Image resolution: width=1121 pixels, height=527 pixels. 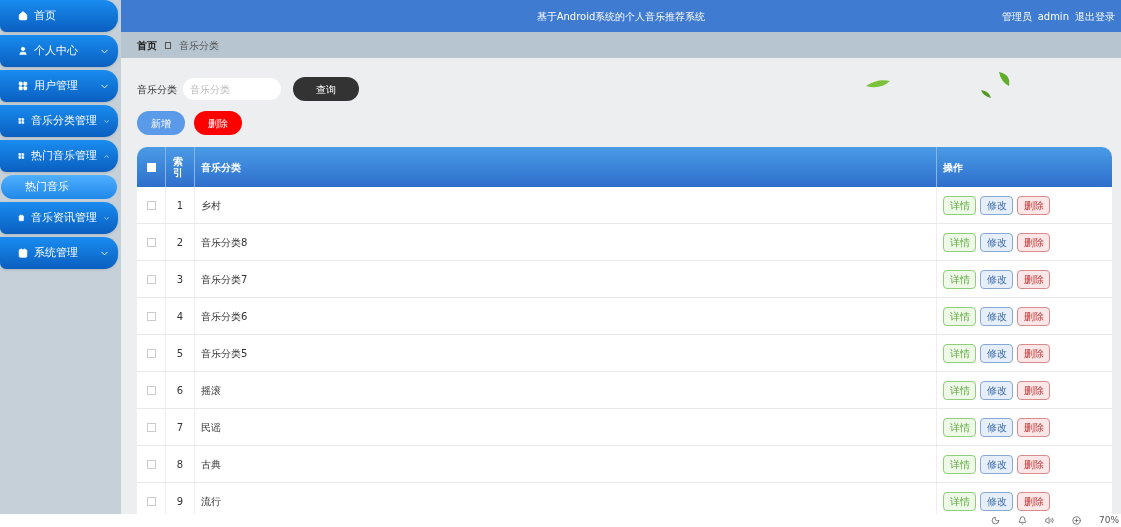 What do you see at coordinates (180, 242) in the screenshot?
I see `table-cell-text: 2` at bounding box center [180, 242].